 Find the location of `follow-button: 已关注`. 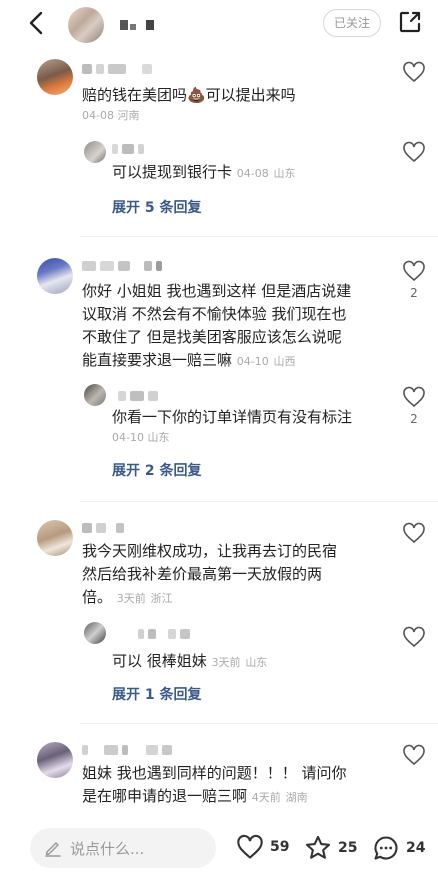

follow-button: 已关注 is located at coordinates (352, 23).